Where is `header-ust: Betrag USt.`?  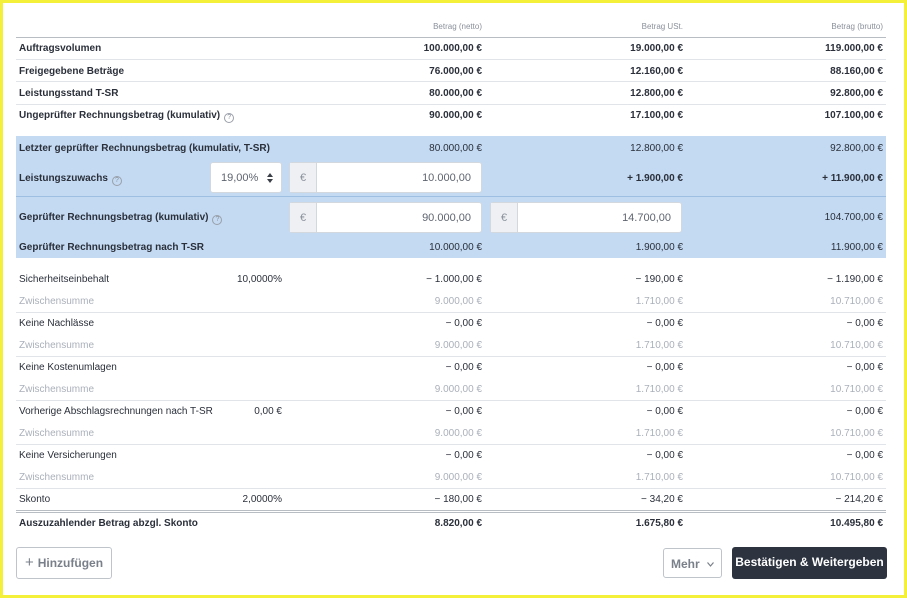 header-ust: Betrag USt. is located at coordinates (662, 26).